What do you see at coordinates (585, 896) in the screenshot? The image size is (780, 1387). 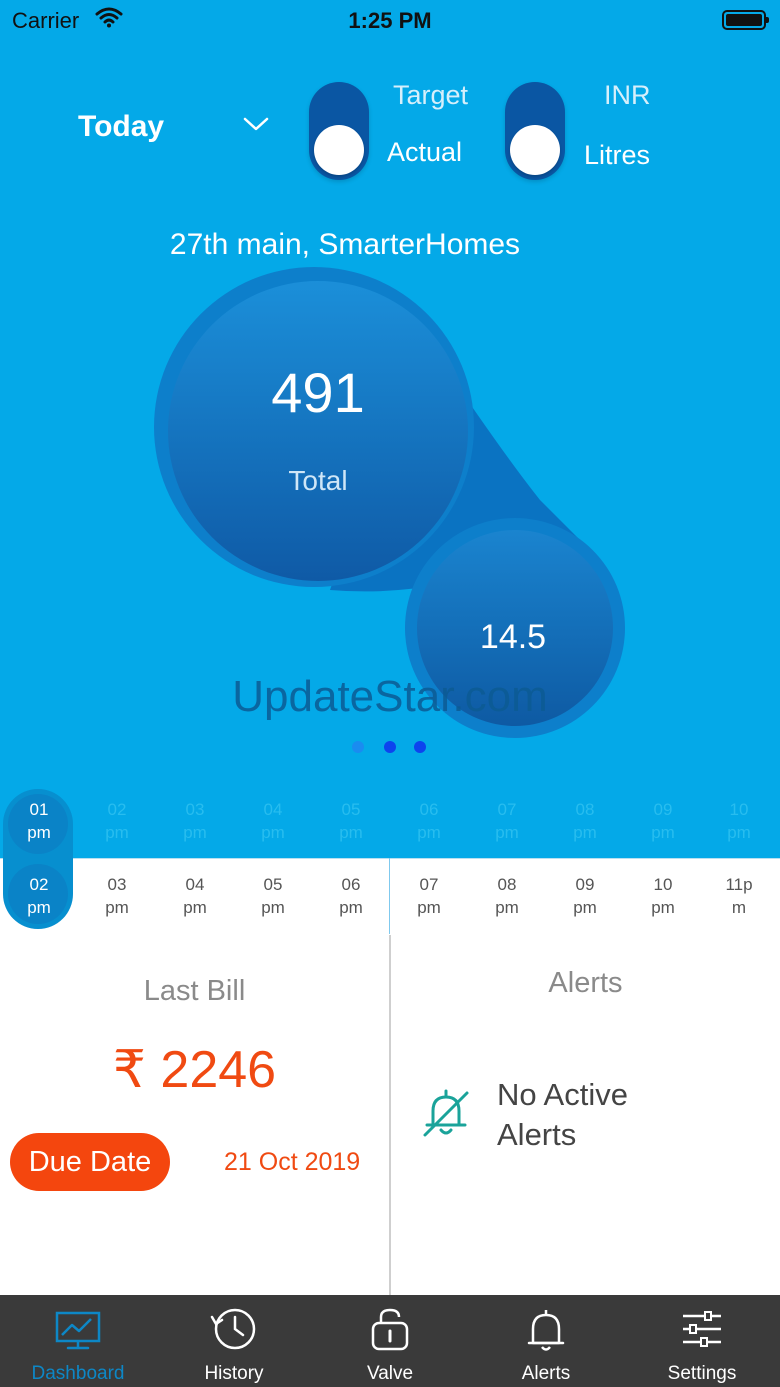 I see `timeline-hour-bottom: 09 pm` at bounding box center [585, 896].